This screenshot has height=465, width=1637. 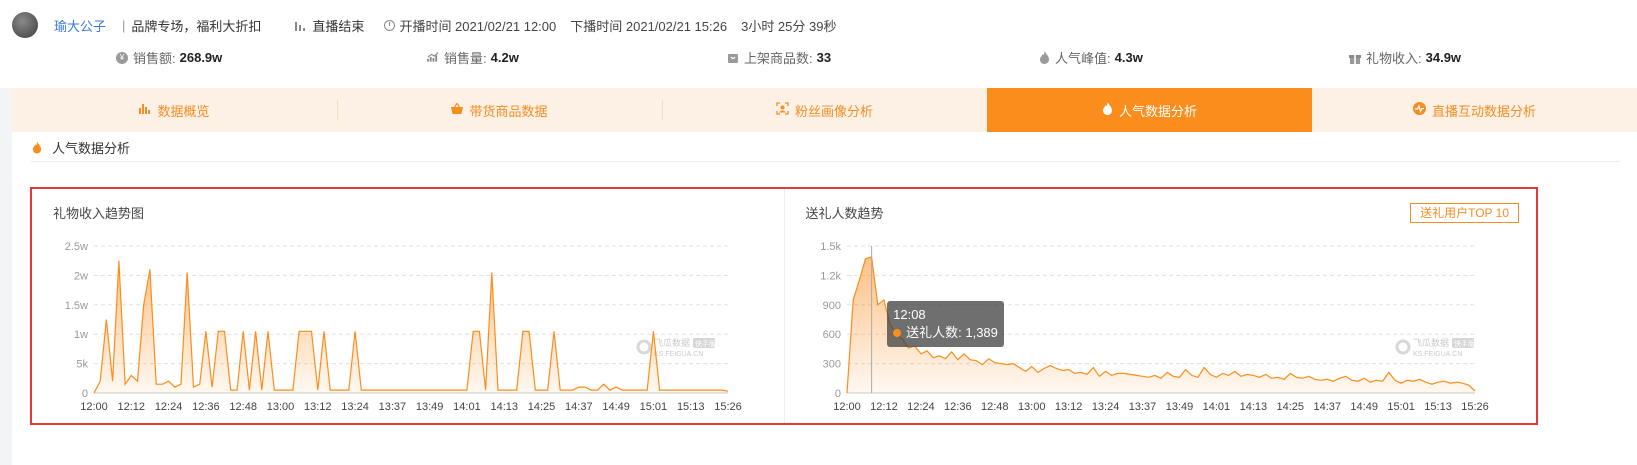 I want to click on stat-sales-volume: 销售量: 4.2w, so click(x=473, y=57).